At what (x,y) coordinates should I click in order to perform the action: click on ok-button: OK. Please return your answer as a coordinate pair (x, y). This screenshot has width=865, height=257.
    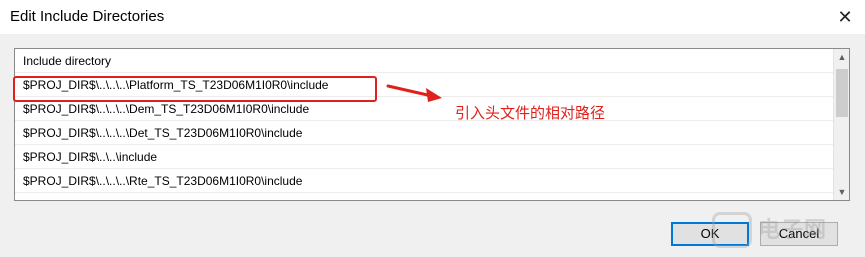
    Looking at the image, I should click on (710, 234).